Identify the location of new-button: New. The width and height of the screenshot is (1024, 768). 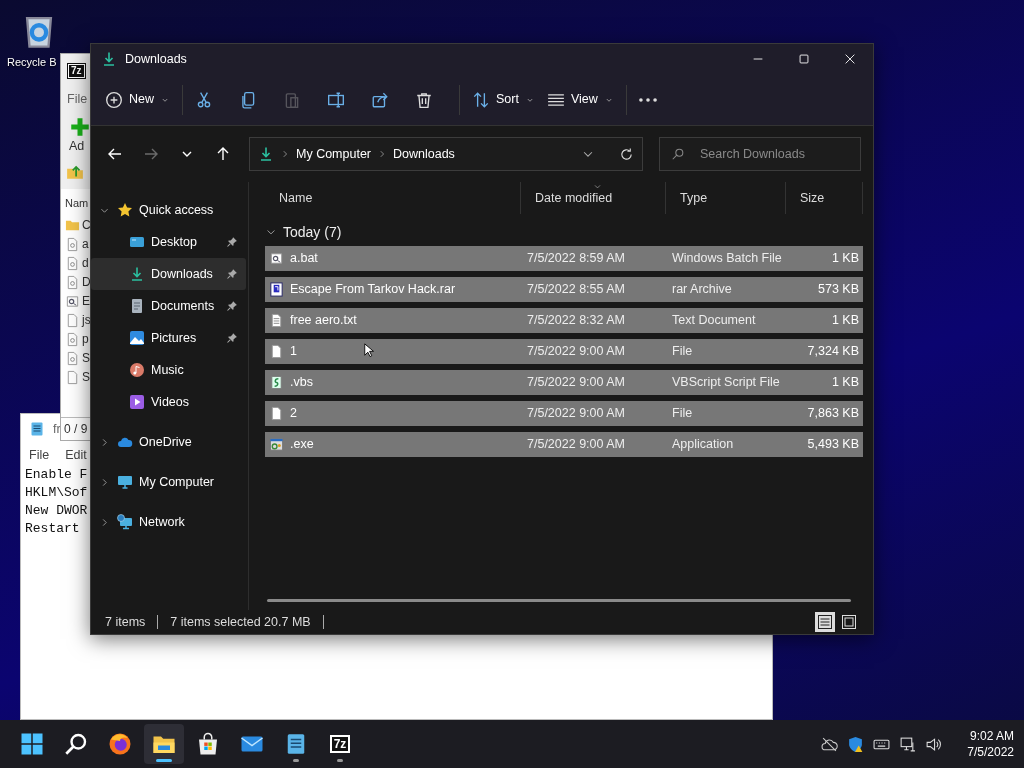
(137, 99).